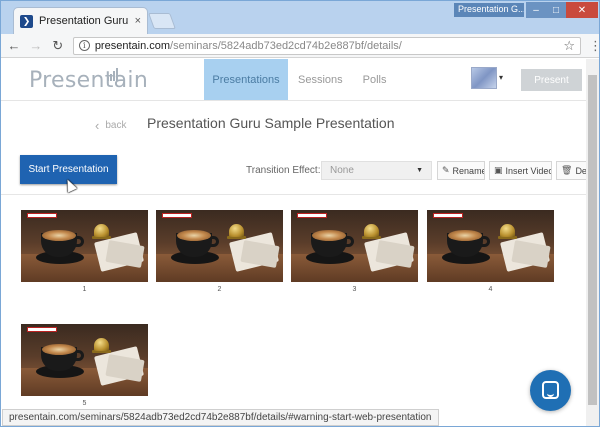 This screenshot has width=600, height=427. I want to click on chevron-down-icon: ▾, so click(501, 77).